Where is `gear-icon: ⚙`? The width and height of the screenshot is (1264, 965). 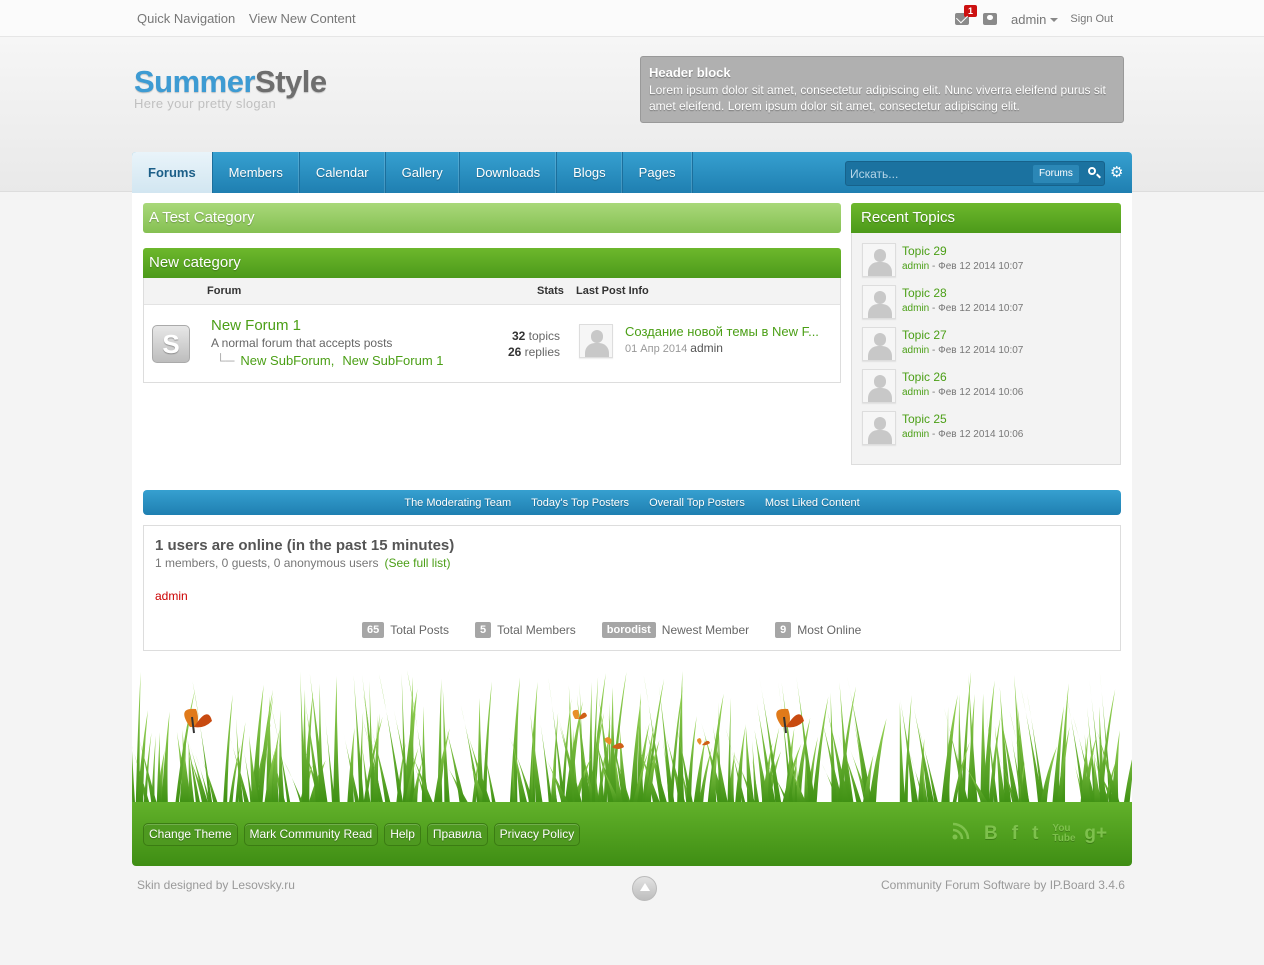 gear-icon: ⚙ is located at coordinates (1116, 172).